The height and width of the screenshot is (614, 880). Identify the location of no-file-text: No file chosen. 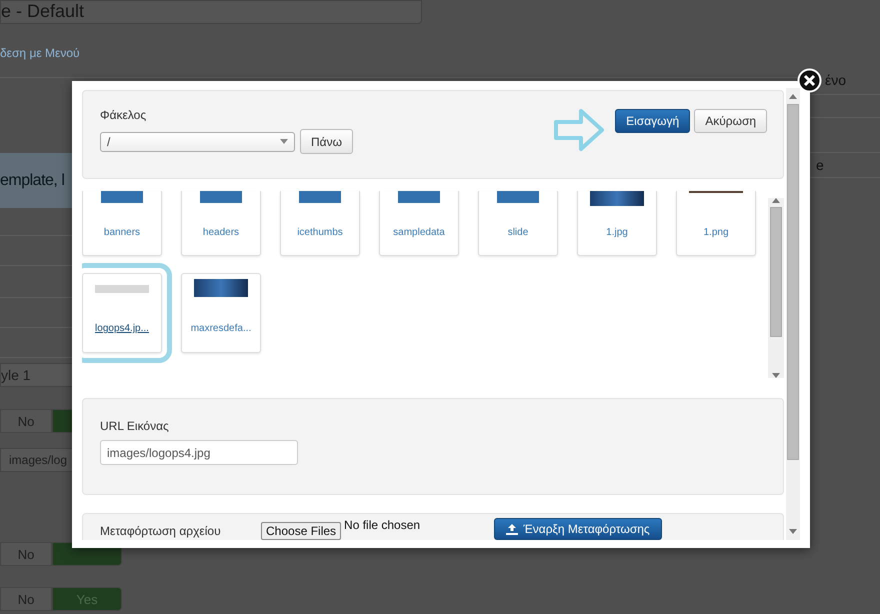
(383, 525).